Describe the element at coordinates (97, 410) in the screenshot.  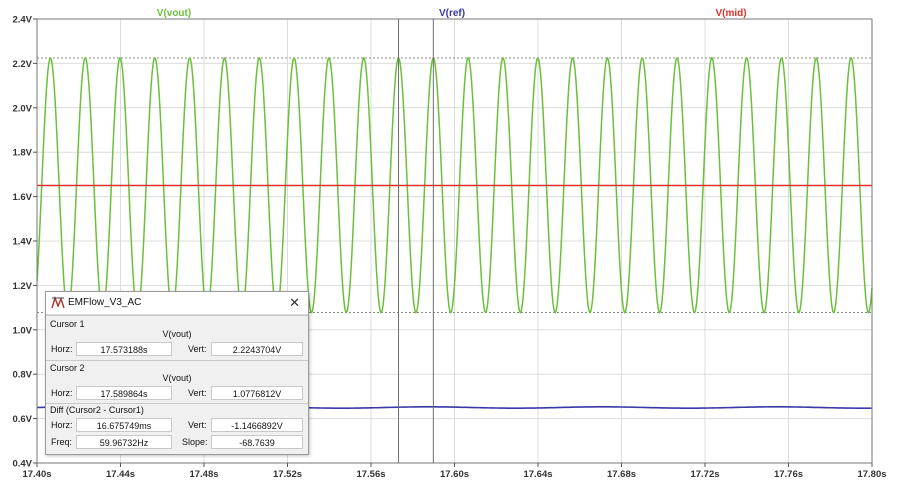
I see `diff-section-label: Diff (Cursor2 - Cursor1)` at that location.